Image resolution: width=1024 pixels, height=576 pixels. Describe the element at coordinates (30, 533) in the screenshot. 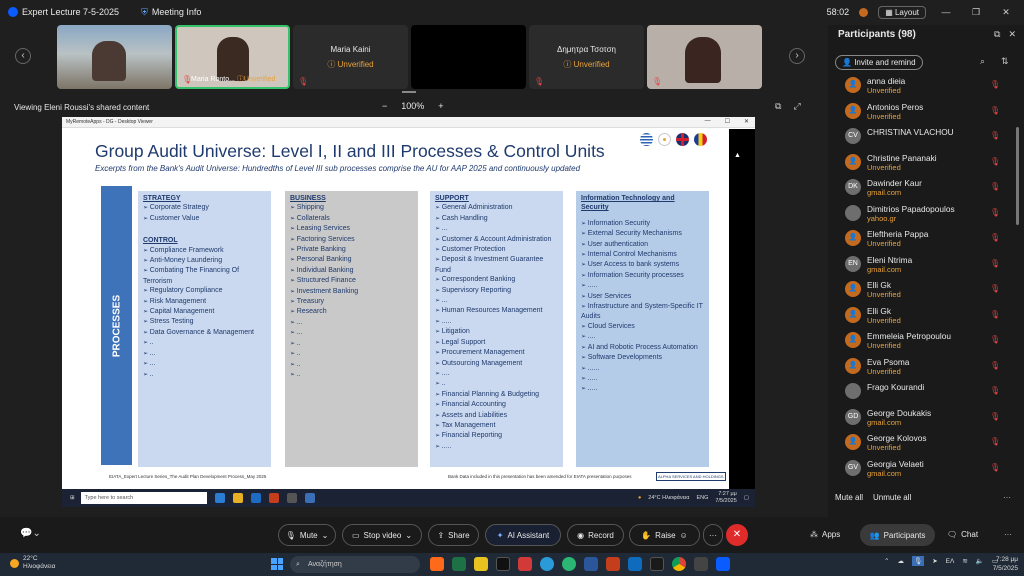

I see `captions-icon: 💬⌄` at that location.